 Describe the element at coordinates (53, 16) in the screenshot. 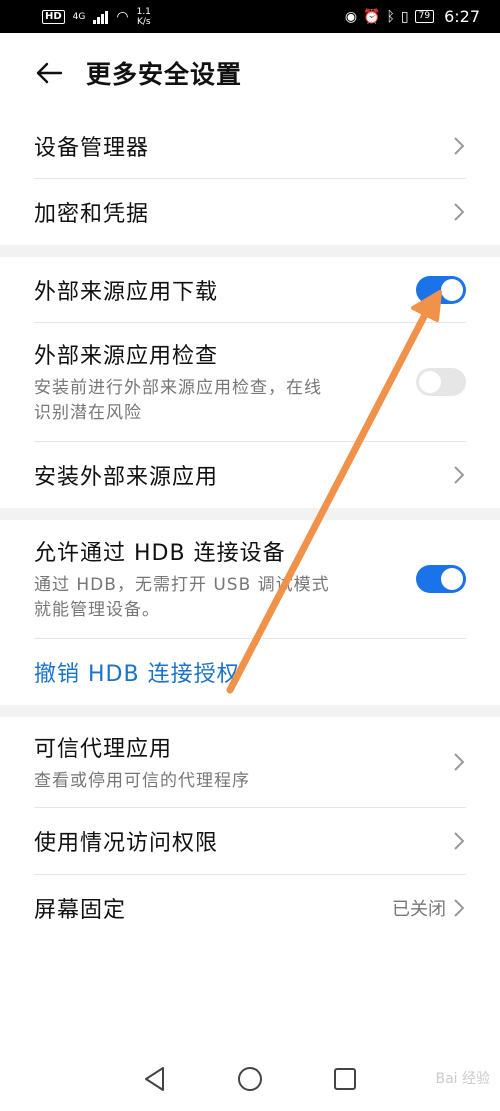

I see `hd-badge: HD` at that location.